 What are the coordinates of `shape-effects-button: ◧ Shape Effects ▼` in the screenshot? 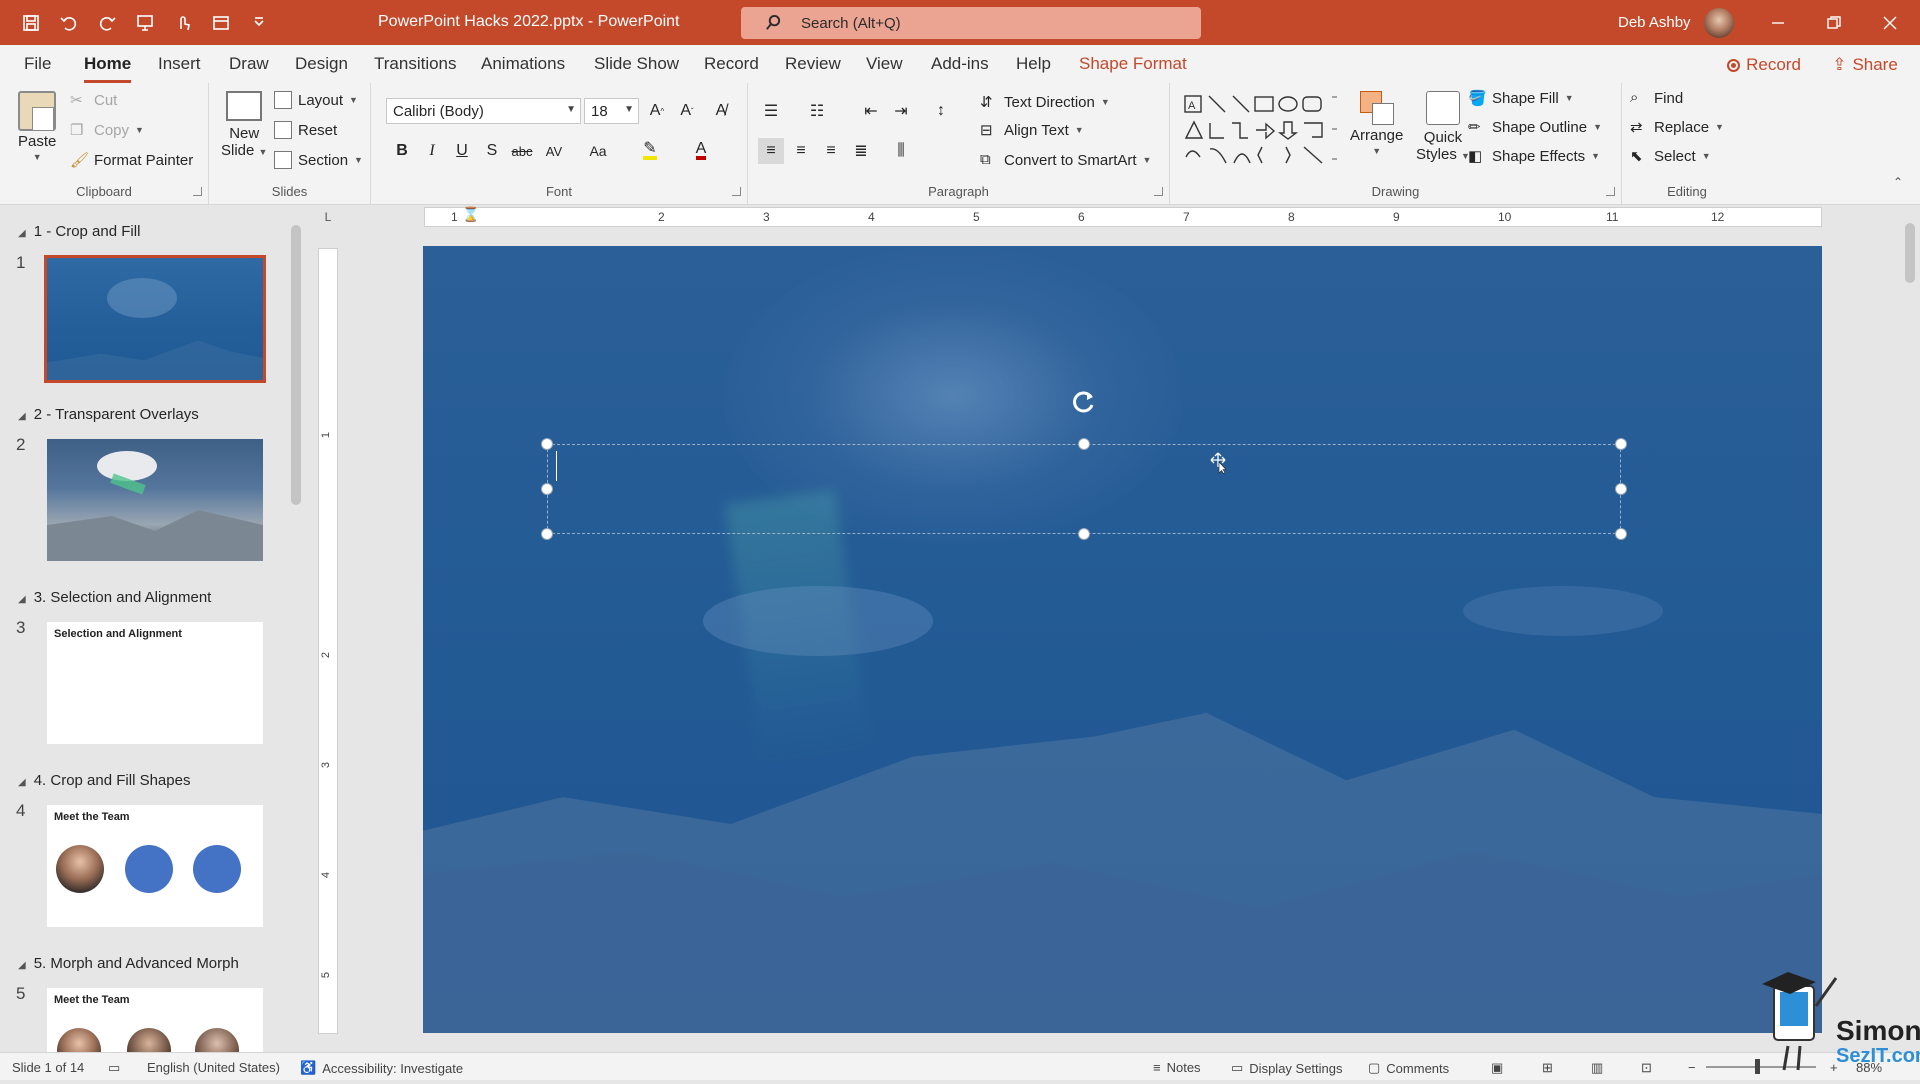 It's located at (1534, 156).